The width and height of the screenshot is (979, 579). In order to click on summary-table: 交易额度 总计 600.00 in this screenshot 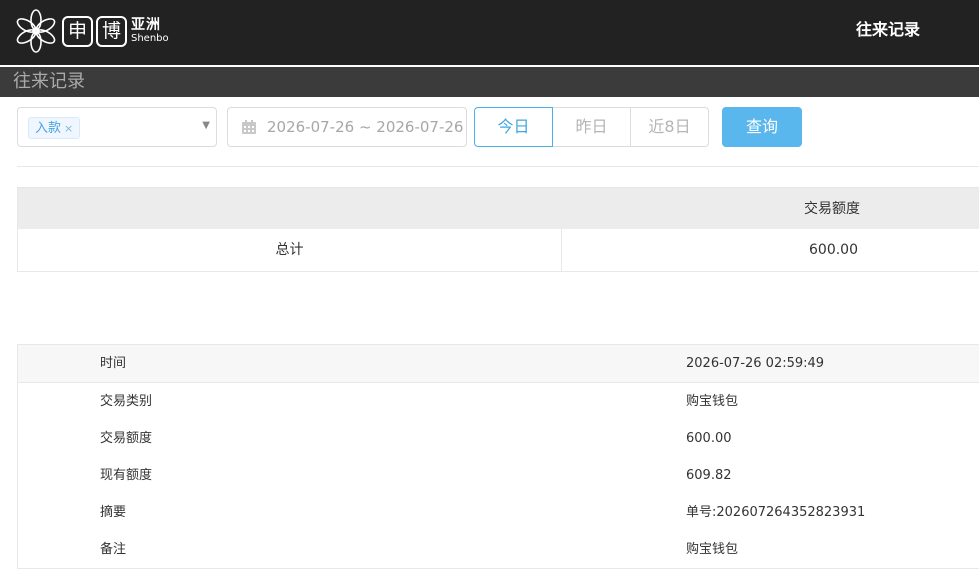, I will do `click(498, 229)`.